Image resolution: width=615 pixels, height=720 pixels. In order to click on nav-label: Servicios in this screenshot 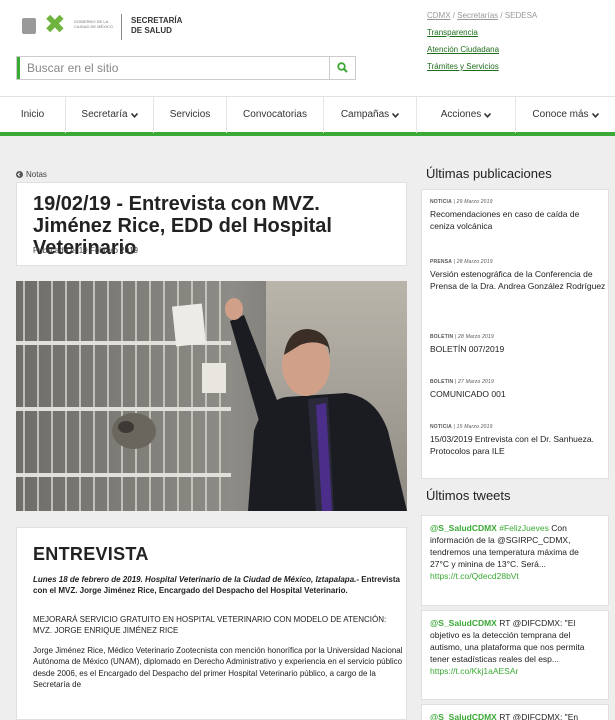, I will do `click(190, 114)`.